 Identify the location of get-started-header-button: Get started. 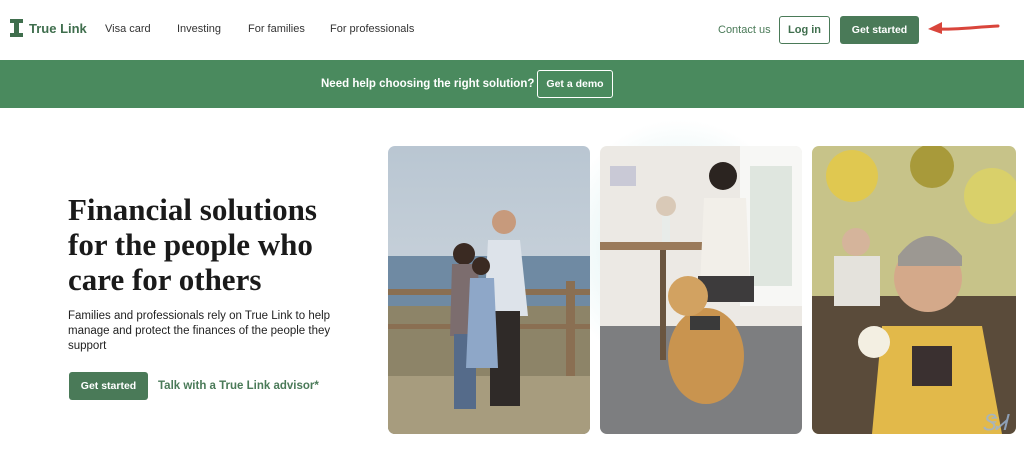
(879, 30).